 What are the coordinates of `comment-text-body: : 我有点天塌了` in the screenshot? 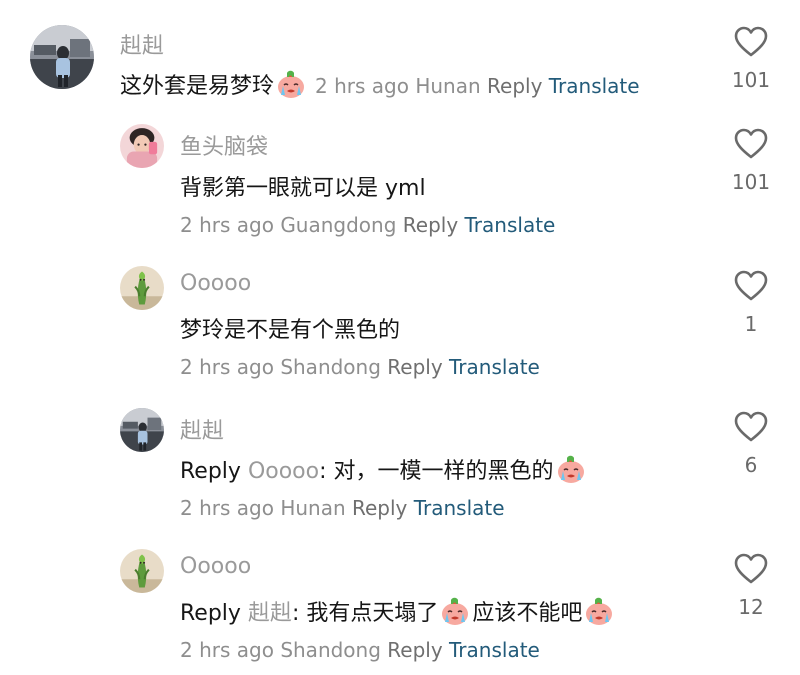 It's located at (365, 613).